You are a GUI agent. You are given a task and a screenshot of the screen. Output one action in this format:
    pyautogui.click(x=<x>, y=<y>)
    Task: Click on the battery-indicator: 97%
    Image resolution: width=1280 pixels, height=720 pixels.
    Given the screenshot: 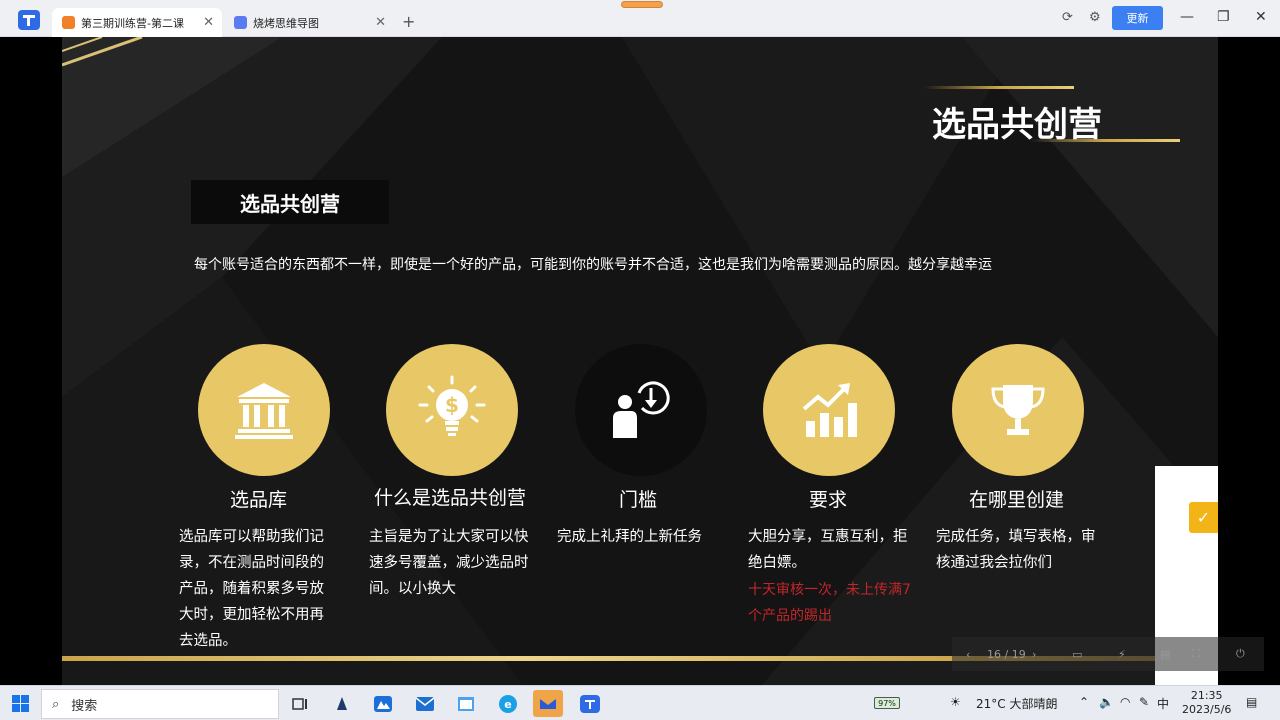 What is the action you would take?
    pyautogui.click(x=887, y=703)
    